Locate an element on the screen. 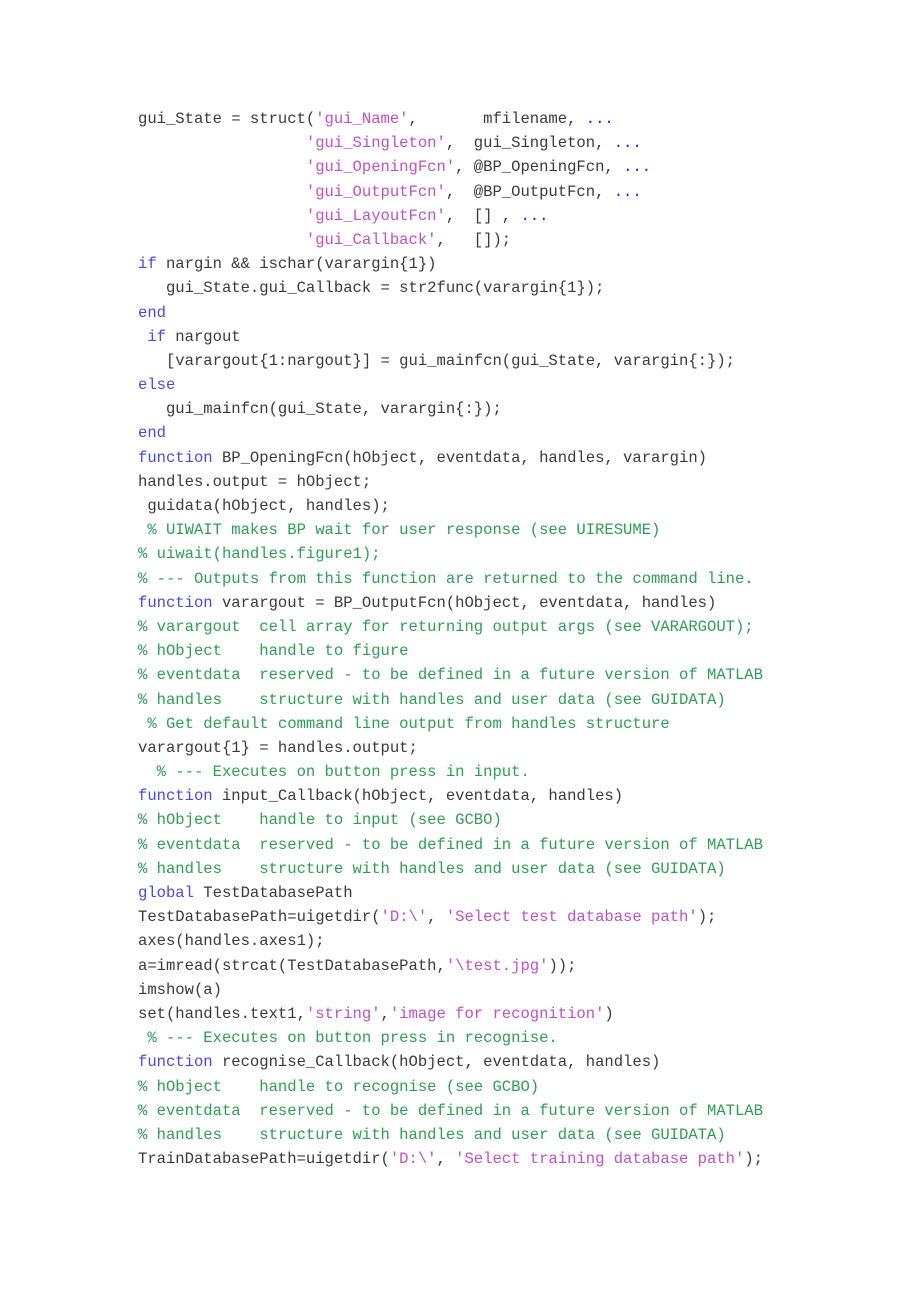  code-token-plain: handles.output = hObject; is located at coordinates (255, 481).